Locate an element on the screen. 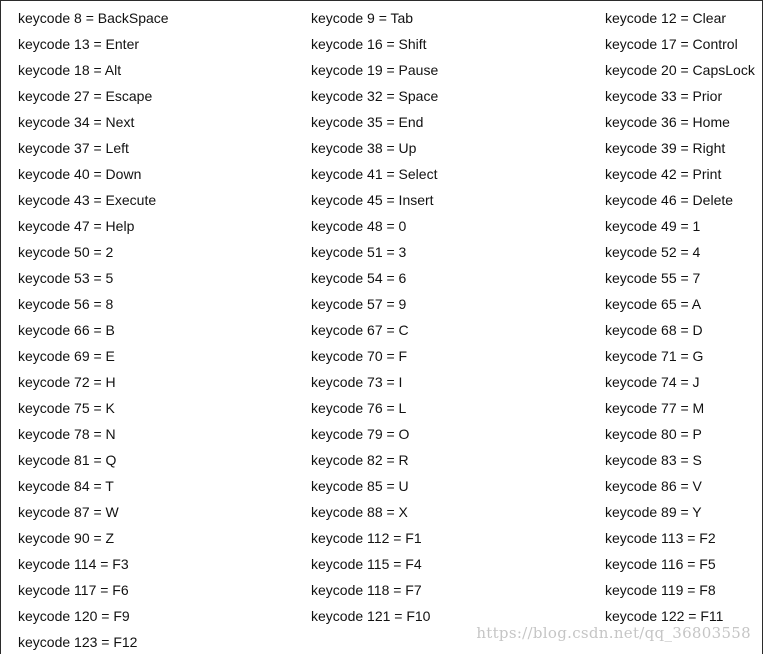 Image resolution: width=763 pixels, height=658 pixels. keycode-entry: keycode 75 = K is located at coordinates (66, 408).